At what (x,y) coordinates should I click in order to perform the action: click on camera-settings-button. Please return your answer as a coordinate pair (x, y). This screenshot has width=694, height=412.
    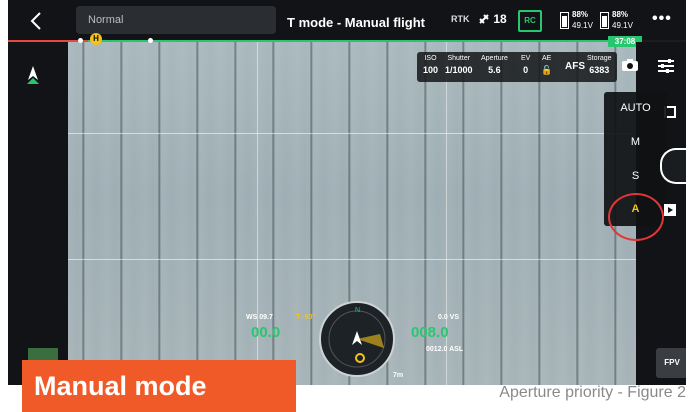
    Looking at the image, I should click on (666, 66).